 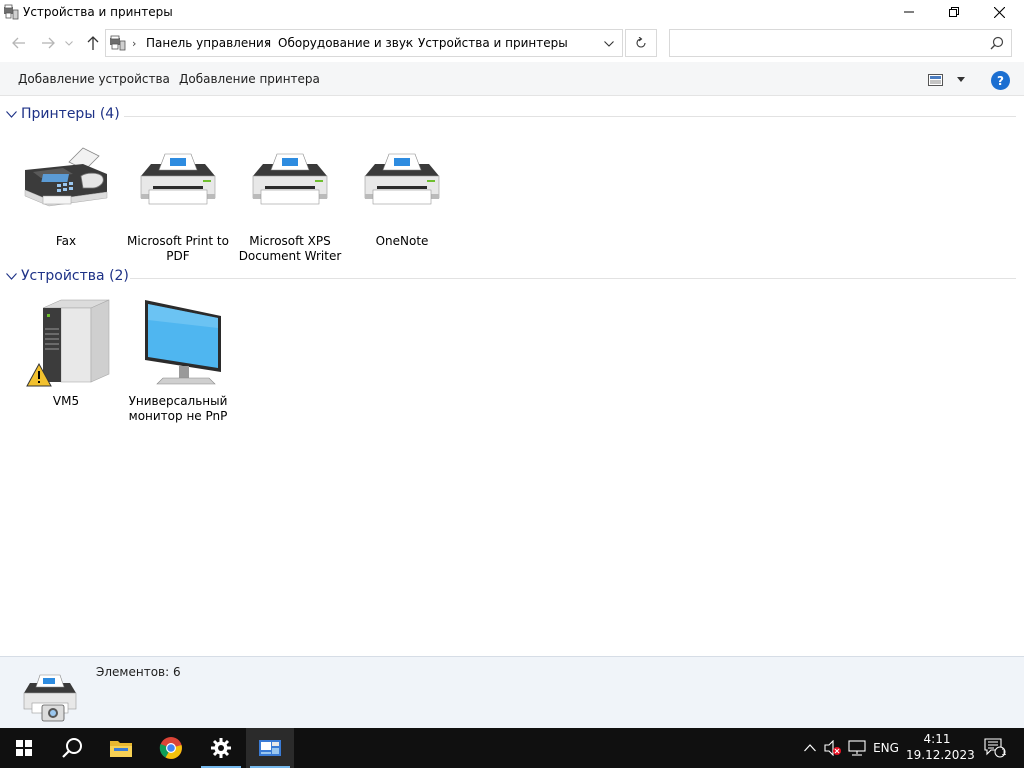 What do you see at coordinates (68, 343) in the screenshot?
I see `computer-warning-icon` at bounding box center [68, 343].